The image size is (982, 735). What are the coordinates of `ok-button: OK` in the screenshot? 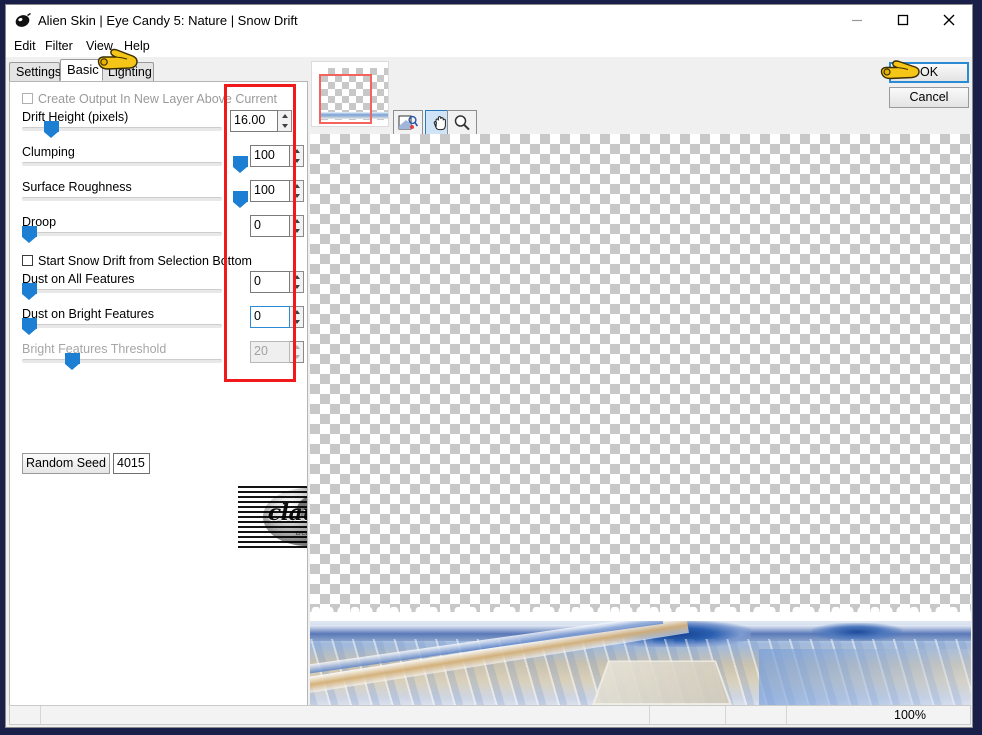 It's located at (929, 72).